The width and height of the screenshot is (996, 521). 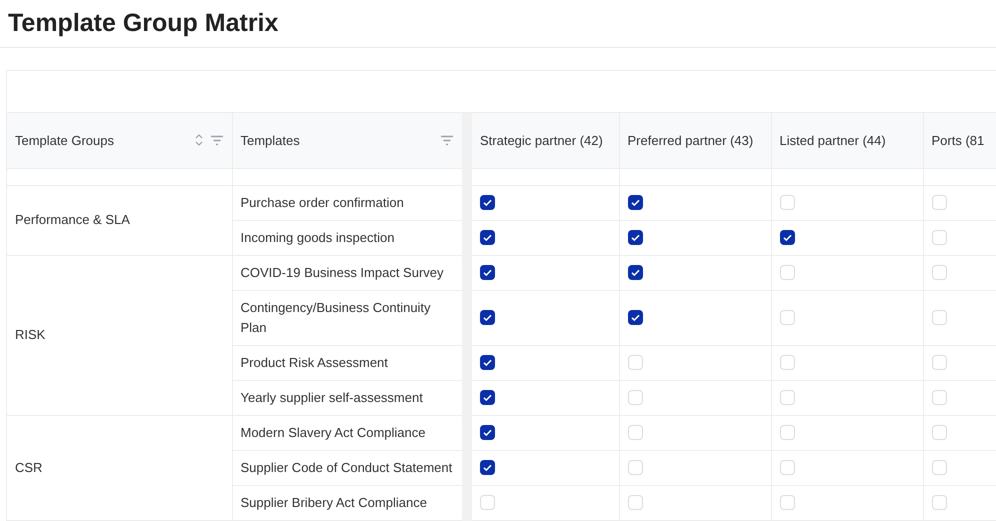 I want to click on column-header: Ports (81, so click(x=958, y=140).